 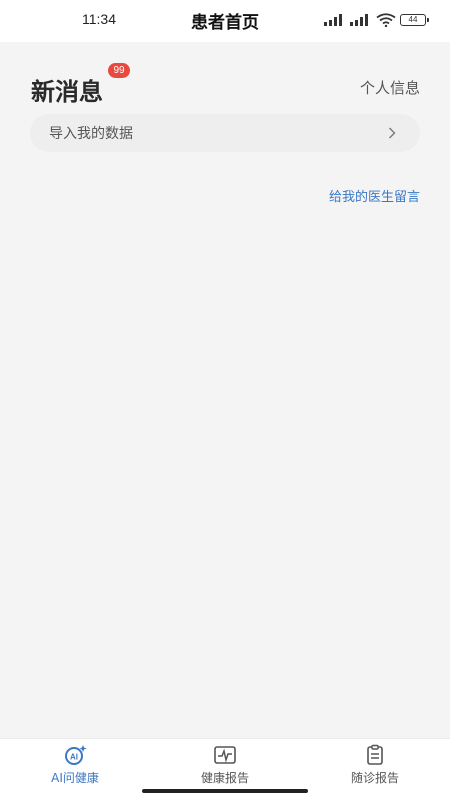 What do you see at coordinates (225, 791) in the screenshot?
I see `home-indicator` at bounding box center [225, 791].